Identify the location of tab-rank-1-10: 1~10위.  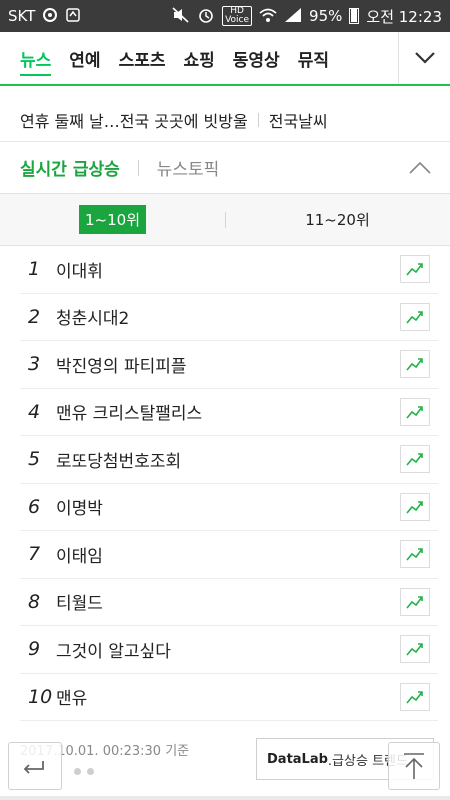
(112, 219).